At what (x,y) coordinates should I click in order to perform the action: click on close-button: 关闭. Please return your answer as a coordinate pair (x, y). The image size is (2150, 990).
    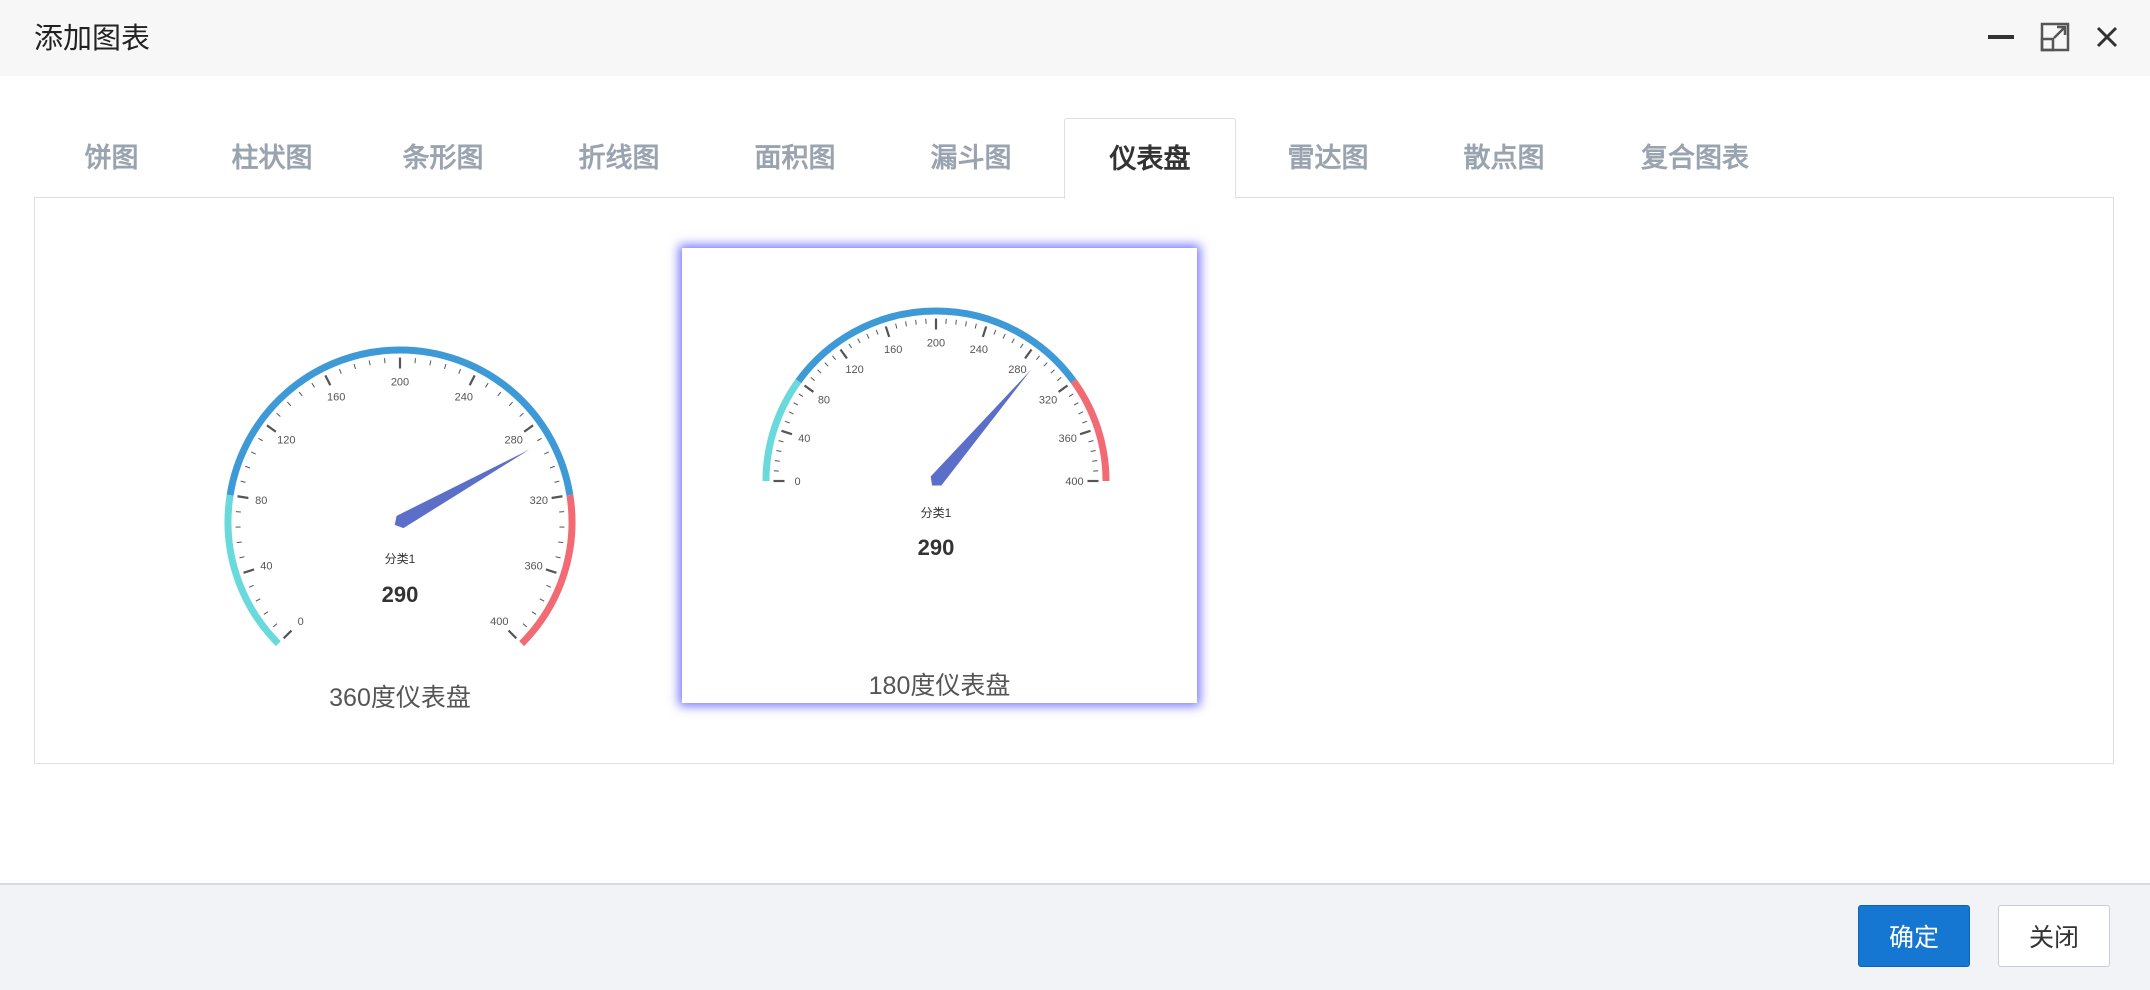
    Looking at the image, I should click on (2054, 936).